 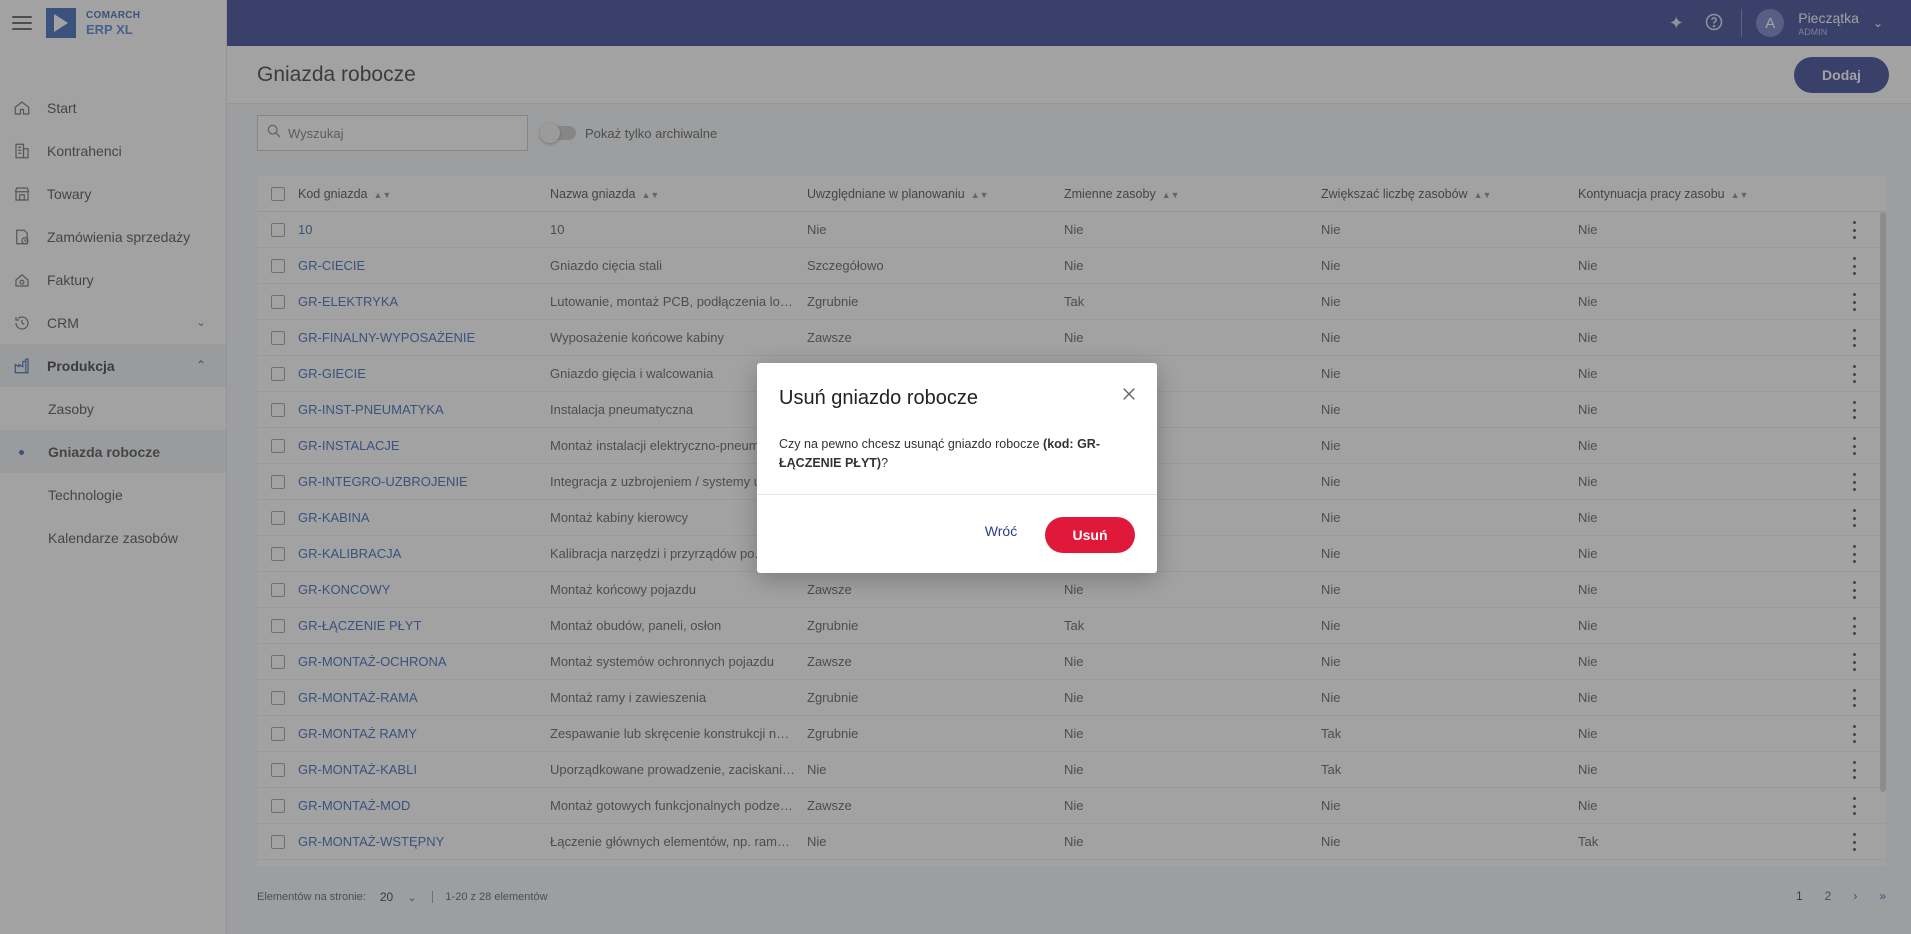 What do you see at coordinates (957, 494) in the screenshot?
I see `dialog-divider` at bounding box center [957, 494].